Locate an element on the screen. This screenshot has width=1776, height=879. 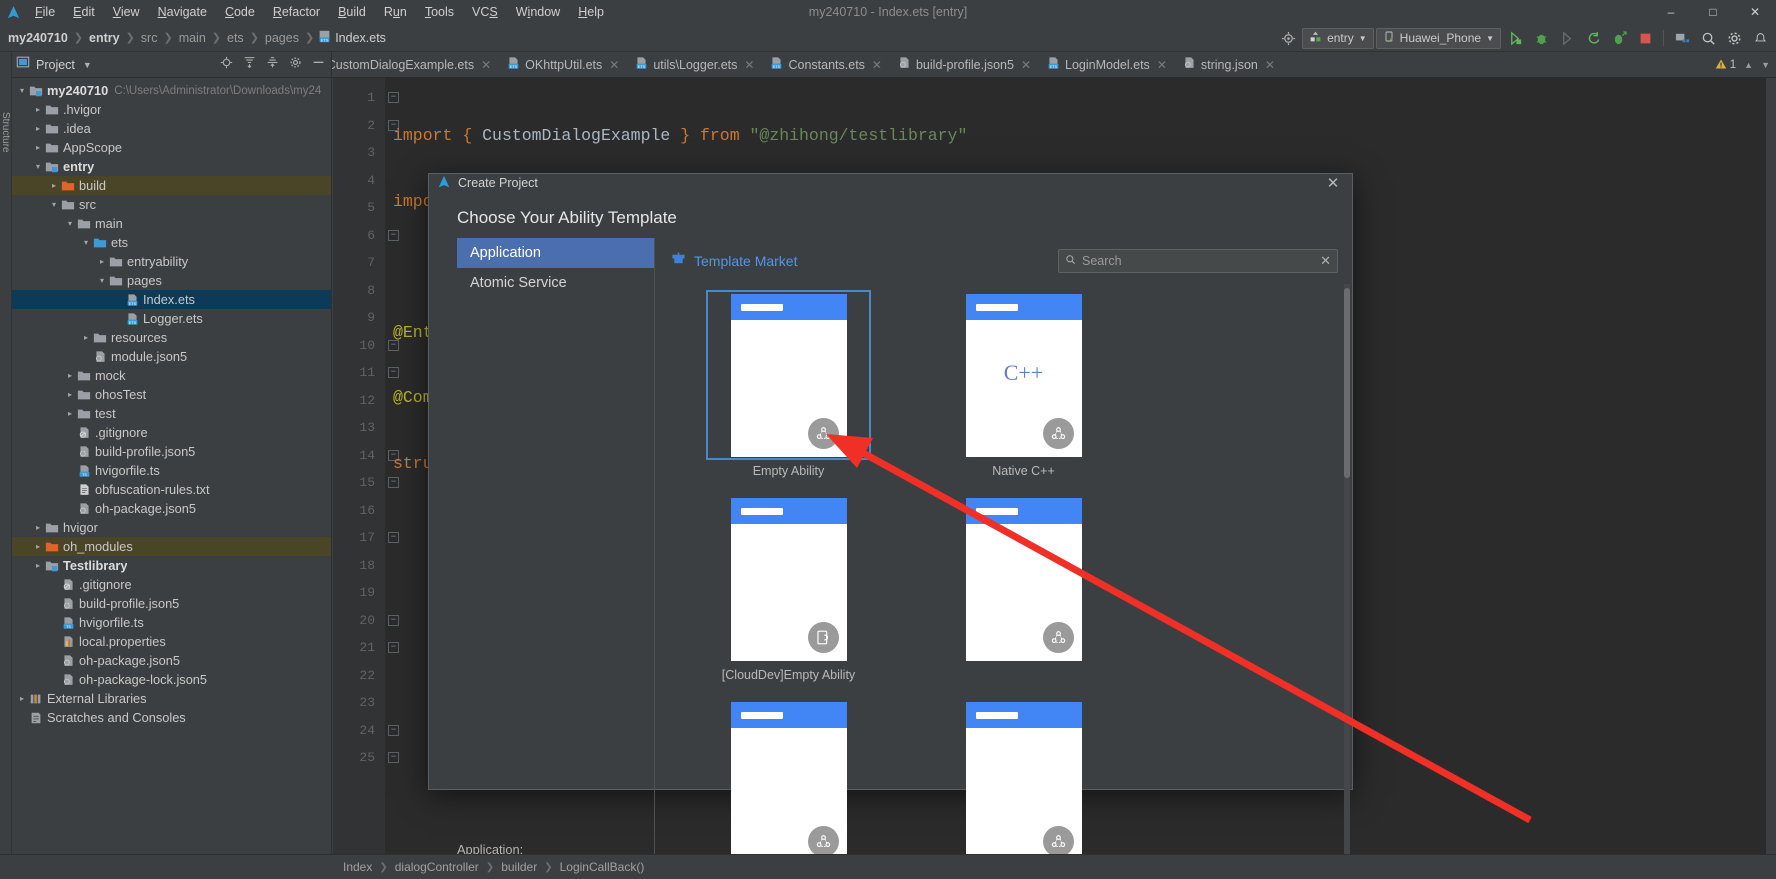
status-crumb-builder: builder is located at coordinates (519, 867).